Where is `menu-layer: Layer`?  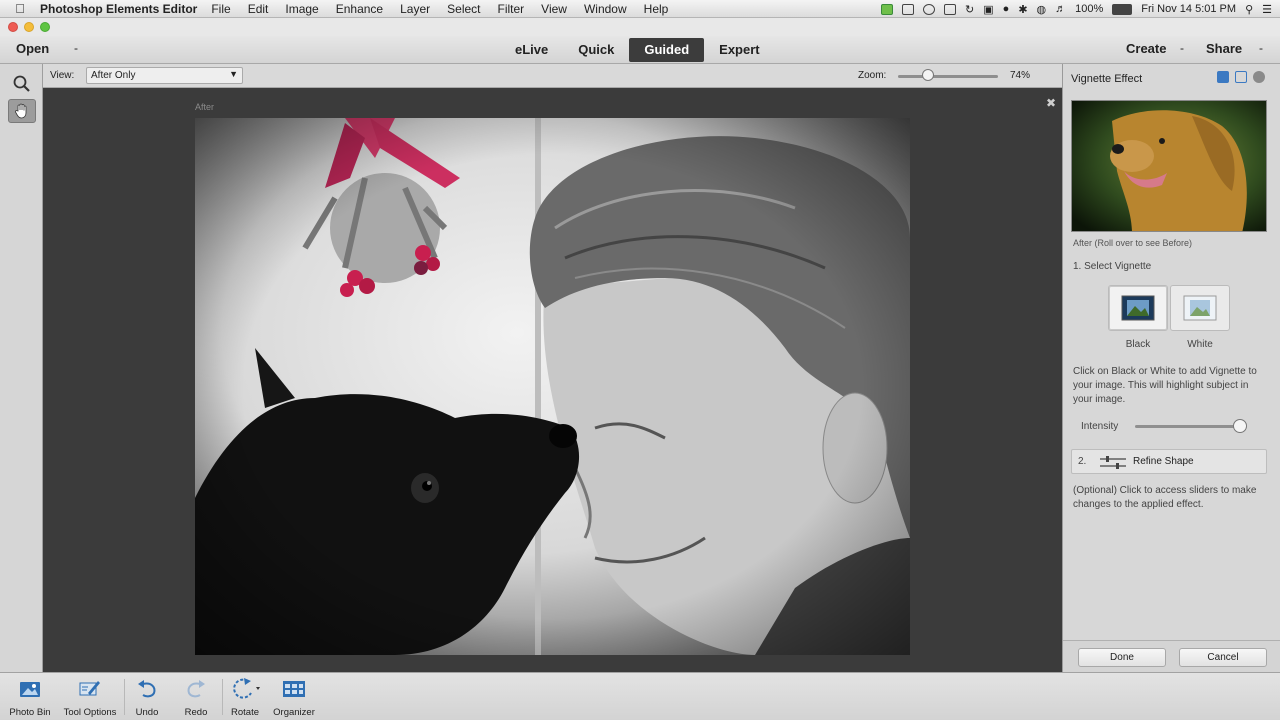
menu-layer: Layer is located at coordinates (415, 9).